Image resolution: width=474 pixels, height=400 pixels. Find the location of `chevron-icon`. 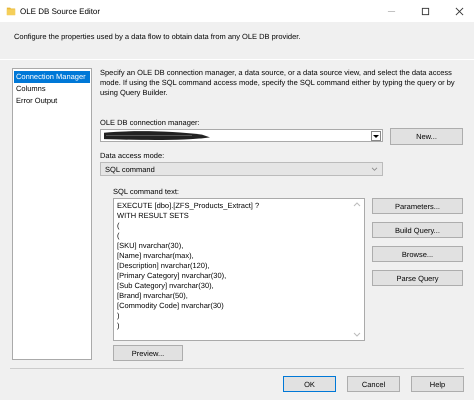

chevron-icon is located at coordinates (374, 169).